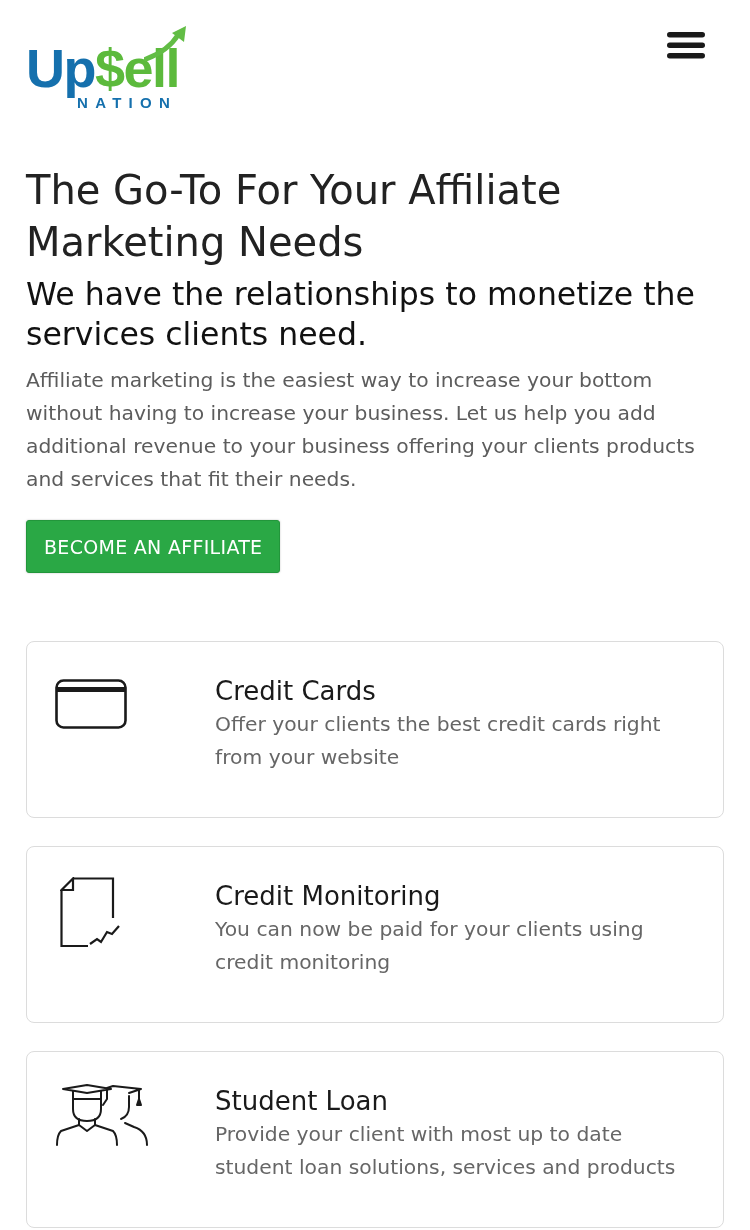  I want to click on service-description: Offer your clients the best credit cards right from your website, so click(438, 741).